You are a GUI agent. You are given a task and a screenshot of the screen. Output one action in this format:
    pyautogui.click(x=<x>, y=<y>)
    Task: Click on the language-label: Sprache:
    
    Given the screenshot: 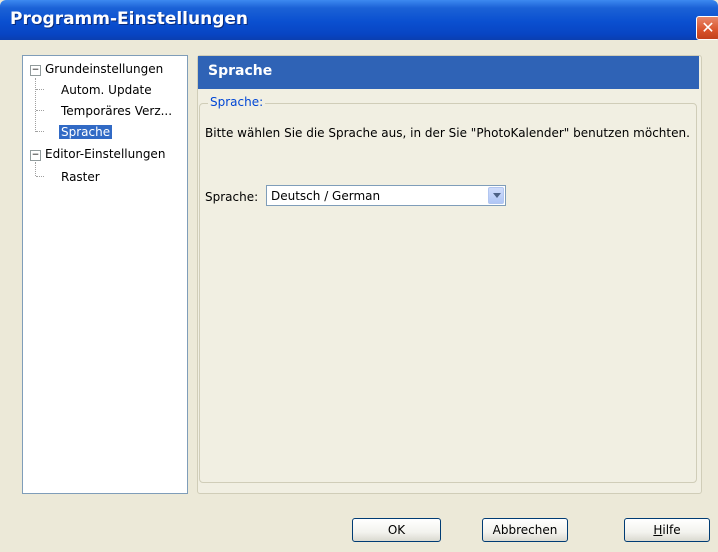 What is the action you would take?
    pyautogui.click(x=232, y=197)
    